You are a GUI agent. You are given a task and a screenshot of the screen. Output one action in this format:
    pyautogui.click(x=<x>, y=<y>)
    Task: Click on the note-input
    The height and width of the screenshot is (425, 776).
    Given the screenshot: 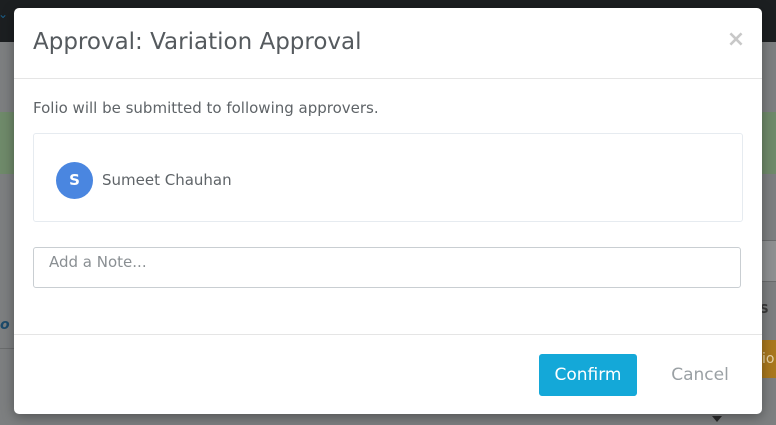 What is the action you would take?
    pyautogui.click(x=387, y=267)
    